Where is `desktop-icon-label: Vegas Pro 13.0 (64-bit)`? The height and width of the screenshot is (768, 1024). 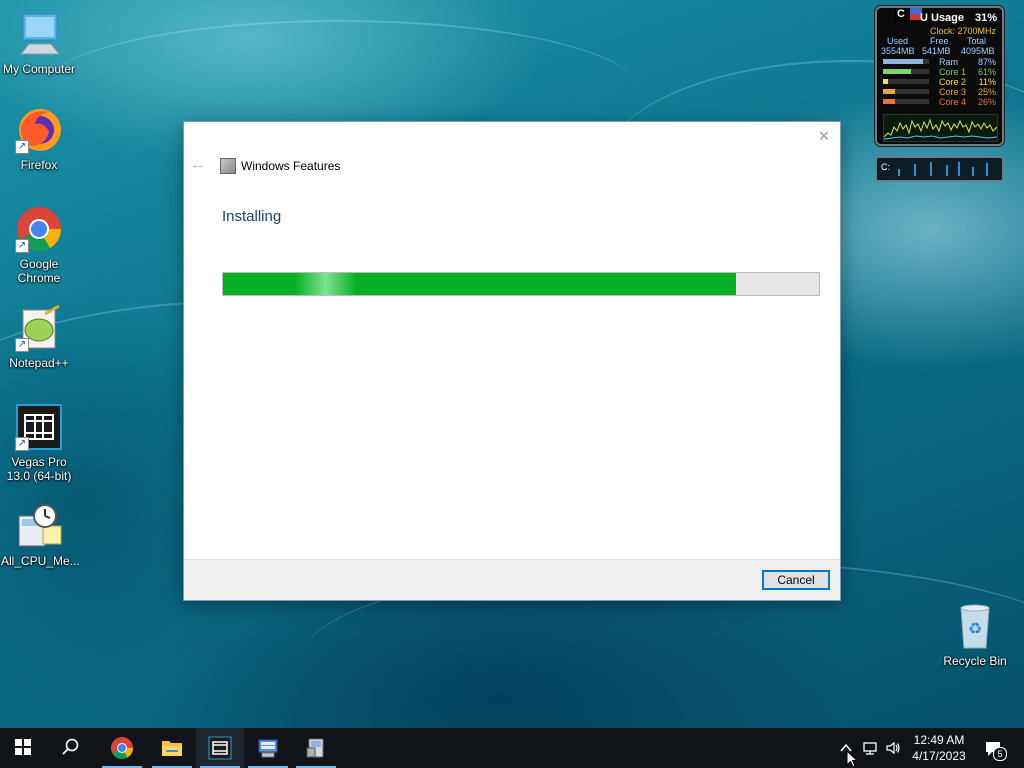 desktop-icon-label: Vegas Pro 13.0 (64-bit) is located at coordinates (39, 469).